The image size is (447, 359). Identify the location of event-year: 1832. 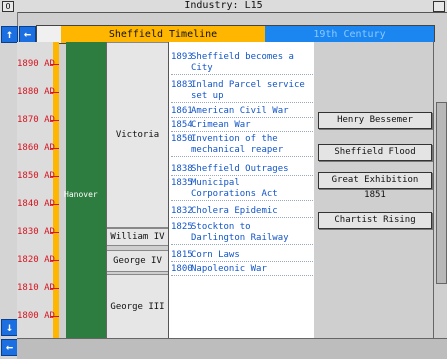
(182, 211).